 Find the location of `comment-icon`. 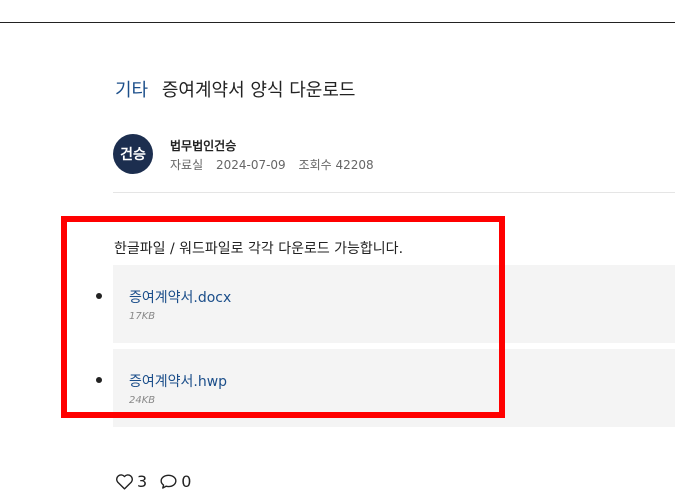

comment-icon is located at coordinates (168, 481).